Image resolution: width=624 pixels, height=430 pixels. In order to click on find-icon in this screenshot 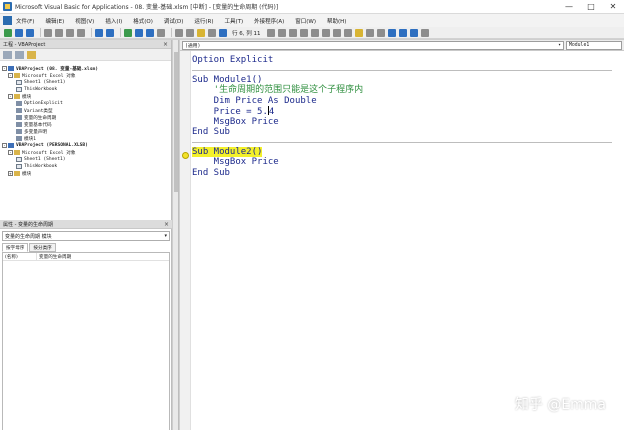, I will do `click(81, 32)`.